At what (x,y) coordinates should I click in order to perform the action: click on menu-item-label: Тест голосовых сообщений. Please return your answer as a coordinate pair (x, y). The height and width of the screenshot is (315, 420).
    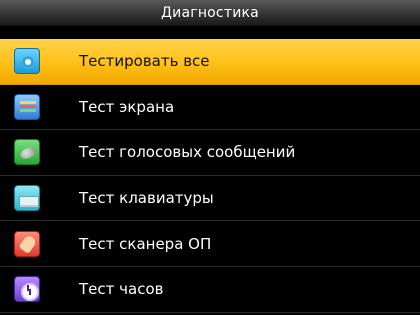
    Looking at the image, I should click on (187, 152).